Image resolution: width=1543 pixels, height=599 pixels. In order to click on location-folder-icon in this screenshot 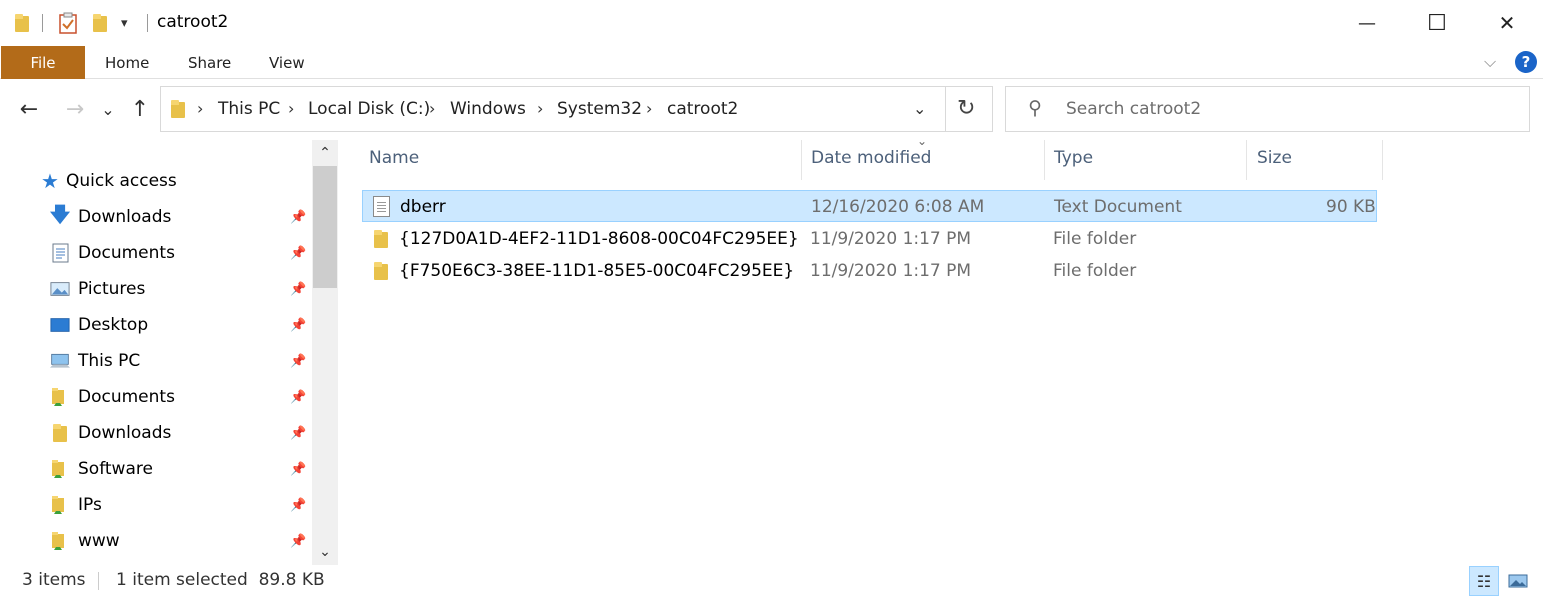, I will do `click(178, 109)`.